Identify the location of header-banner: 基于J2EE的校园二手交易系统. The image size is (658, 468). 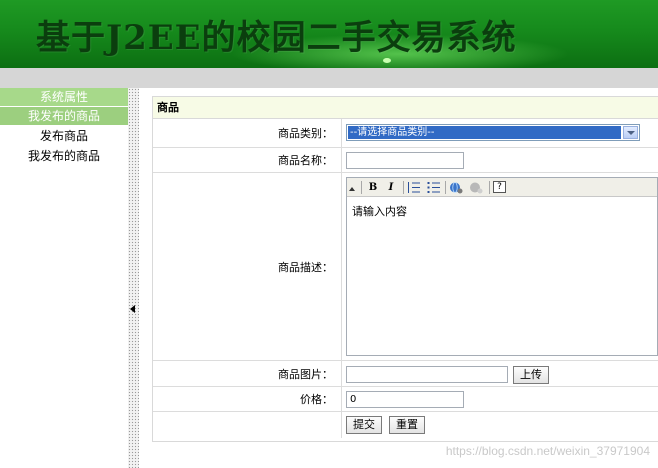
(329, 34).